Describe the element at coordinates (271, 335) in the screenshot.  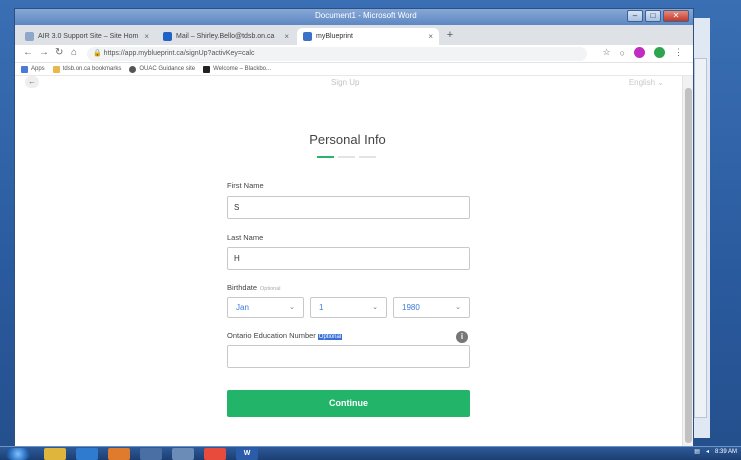
I see `oen-label-text: Ontario Education Number` at that location.